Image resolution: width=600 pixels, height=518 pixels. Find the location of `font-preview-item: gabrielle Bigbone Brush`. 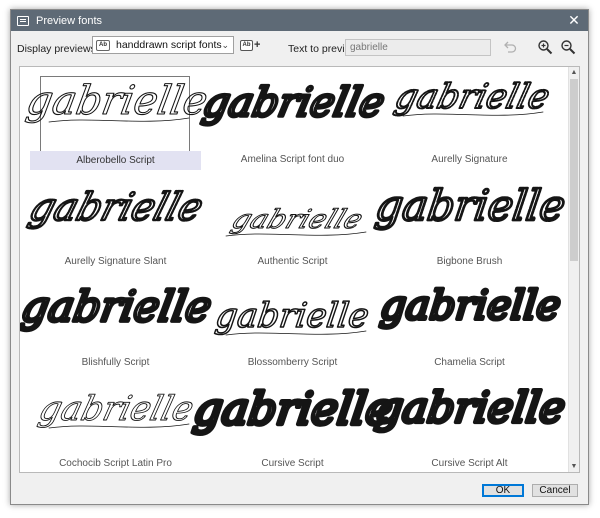

font-preview-item: gabrielle Bigbone Brush is located at coordinates (470, 227).